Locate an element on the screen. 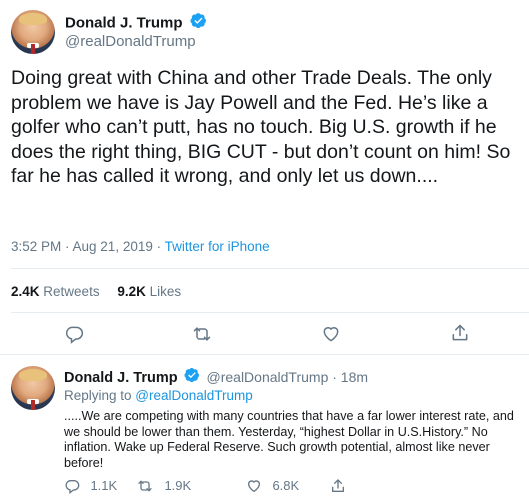 The width and height of the screenshot is (529, 504). reply-like-button: 6.8K is located at coordinates (272, 486).